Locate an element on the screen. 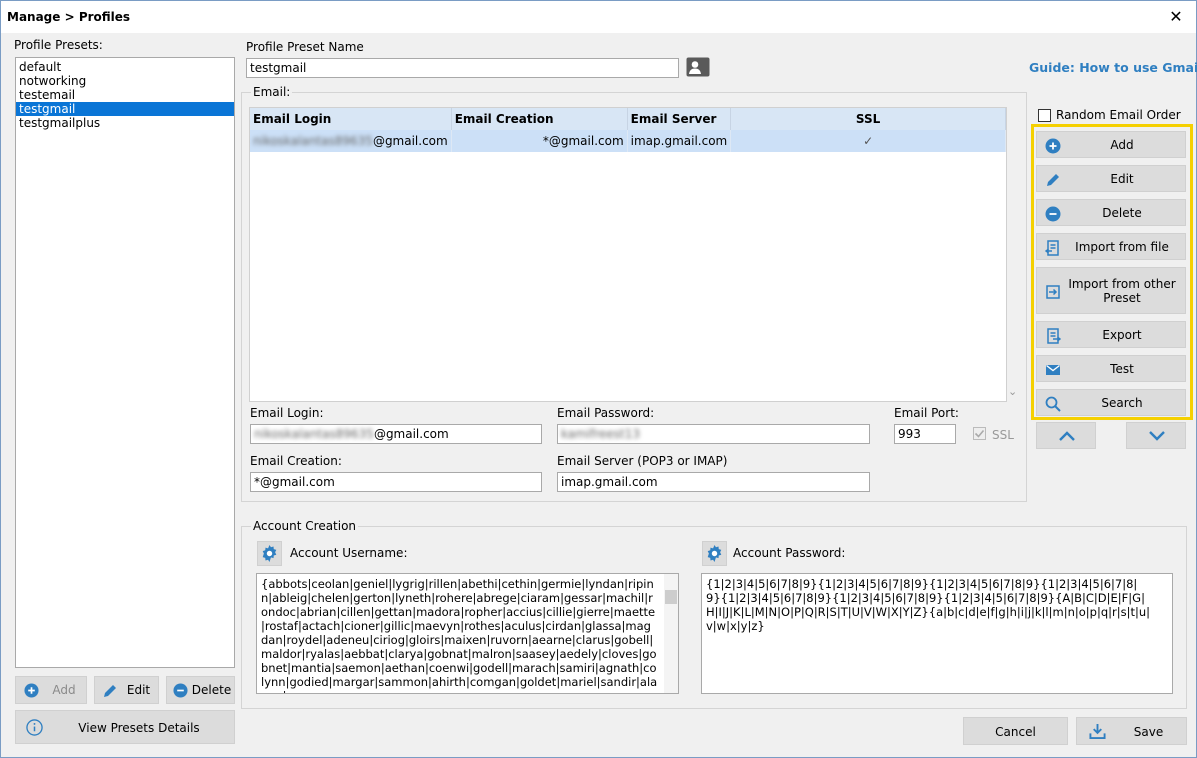 Image resolution: width=1197 pixels, height=758 pixels. column-header: Email Login is located at coordinates (351, 119).